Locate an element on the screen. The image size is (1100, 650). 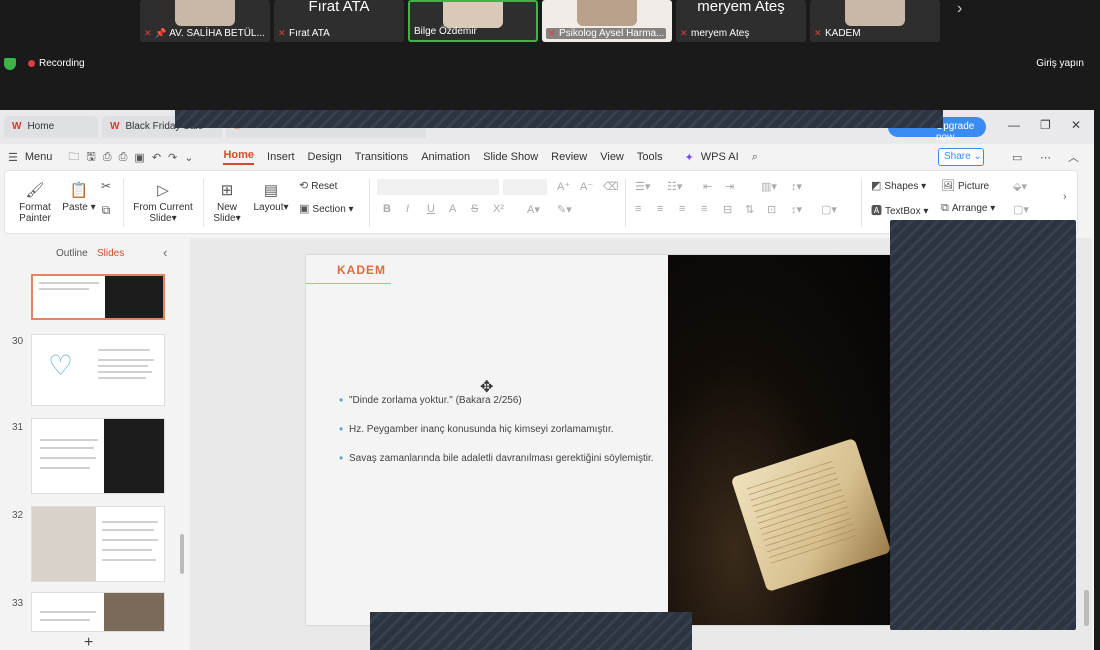
tab-slides: Slides is located at coordinates (110, 253).